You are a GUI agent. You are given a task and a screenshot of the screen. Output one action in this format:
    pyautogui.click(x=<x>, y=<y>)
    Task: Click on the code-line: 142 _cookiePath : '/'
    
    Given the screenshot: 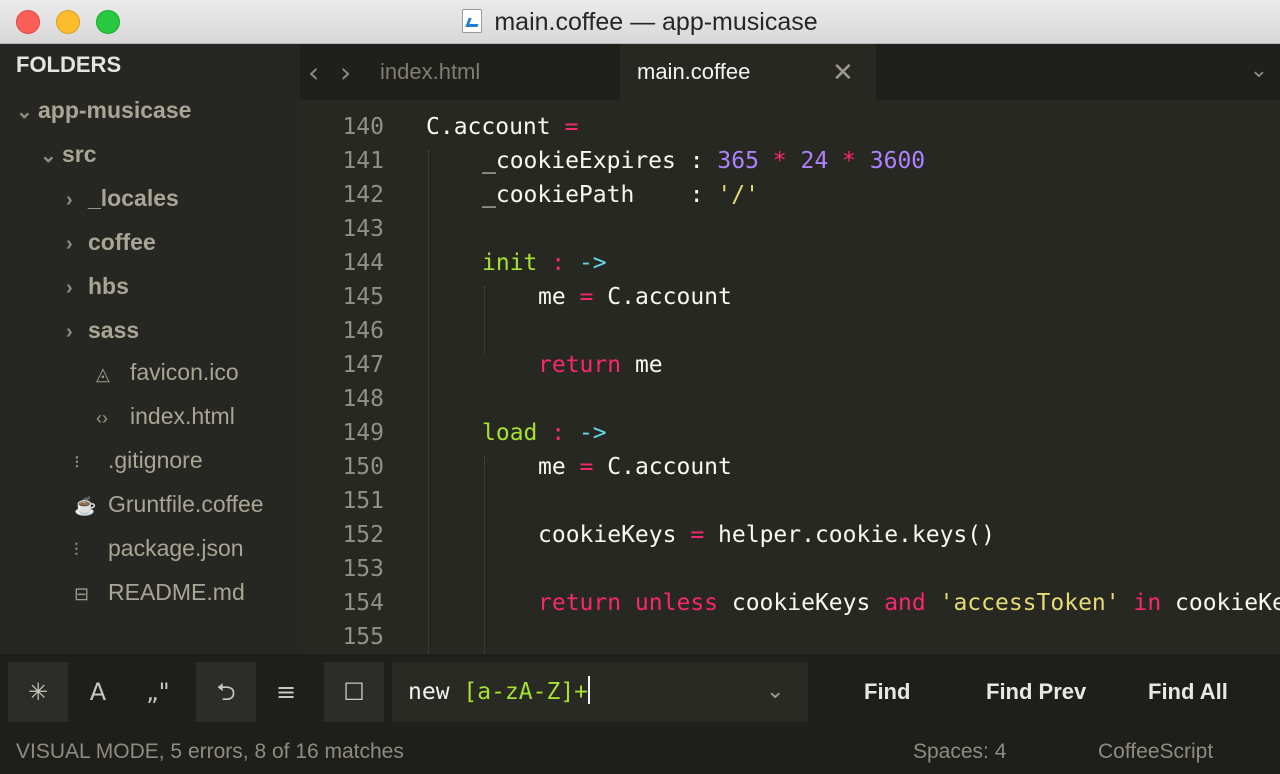 What is the action you would take?
    pyautogui.click(x=790, y=195)
    